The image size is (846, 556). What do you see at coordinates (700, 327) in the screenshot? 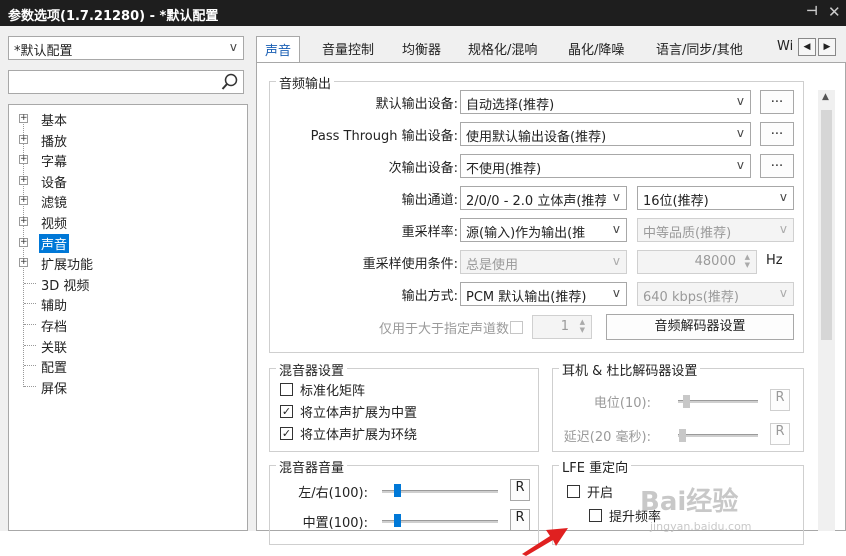
I see `audio-decoder-settings-button: 音频解码器设置` at bounding box center [700, 327].